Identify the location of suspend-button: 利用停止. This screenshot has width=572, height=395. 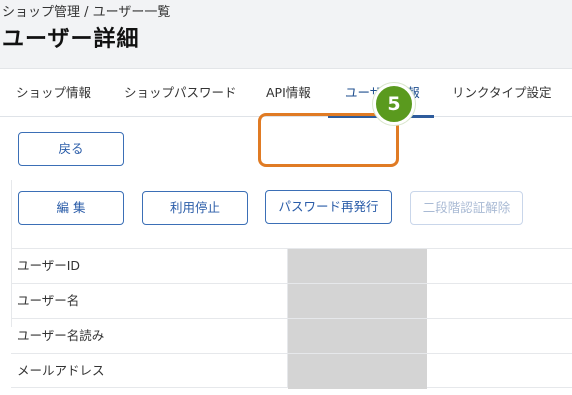
(195, 208).